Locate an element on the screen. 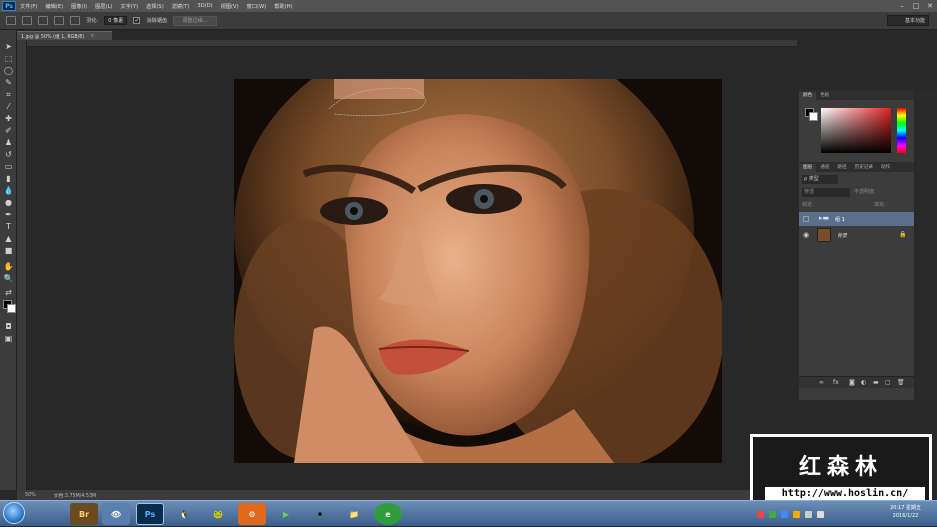 The height and width of the screenshot is (527, 937). color-panel-background is located at coordinates (813, 116).